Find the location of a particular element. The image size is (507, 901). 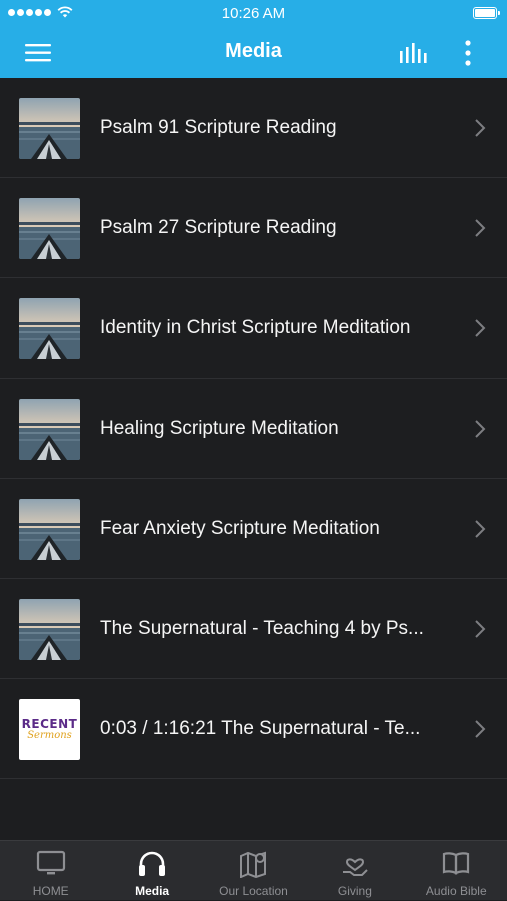

hand-heart-icon is located at coordinates (355, 867).